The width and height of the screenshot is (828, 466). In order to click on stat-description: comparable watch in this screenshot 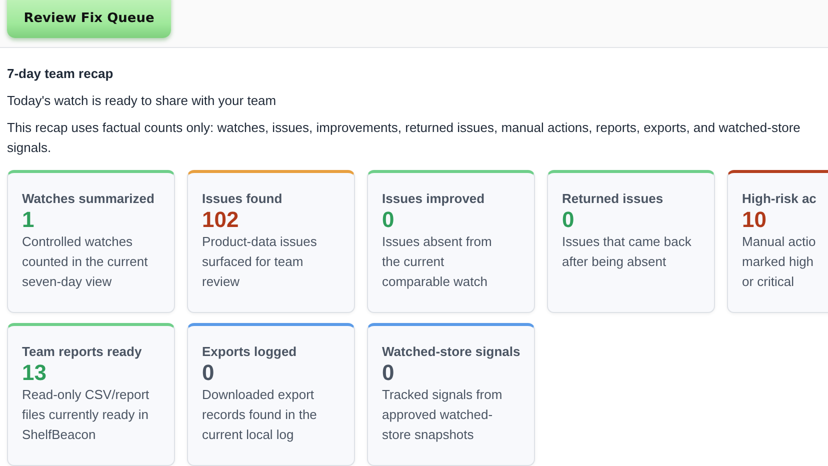, I will do `click(435, 282)`.